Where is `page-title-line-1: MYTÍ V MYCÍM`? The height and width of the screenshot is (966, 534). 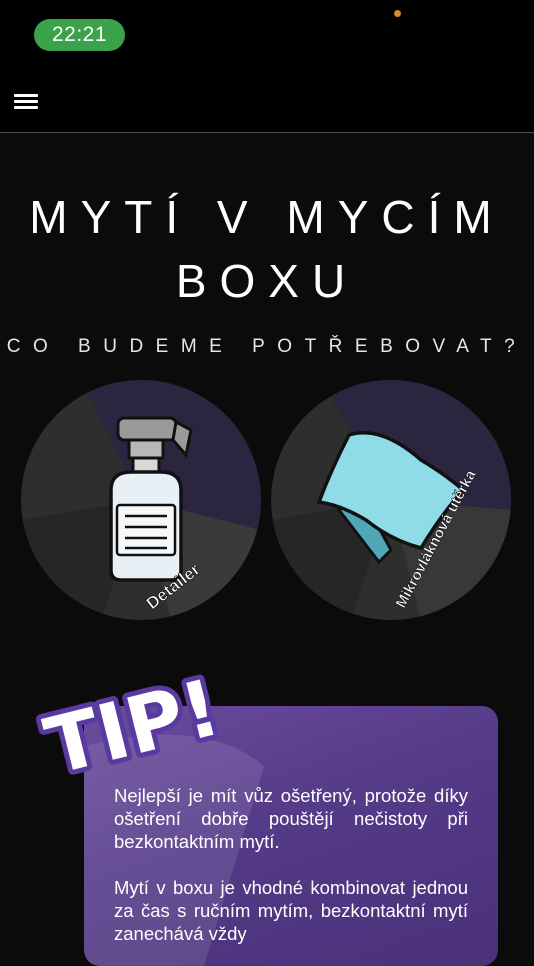 page-title-line-1: MYTÍ V MYCÍM is located at coordinates (267, 217).